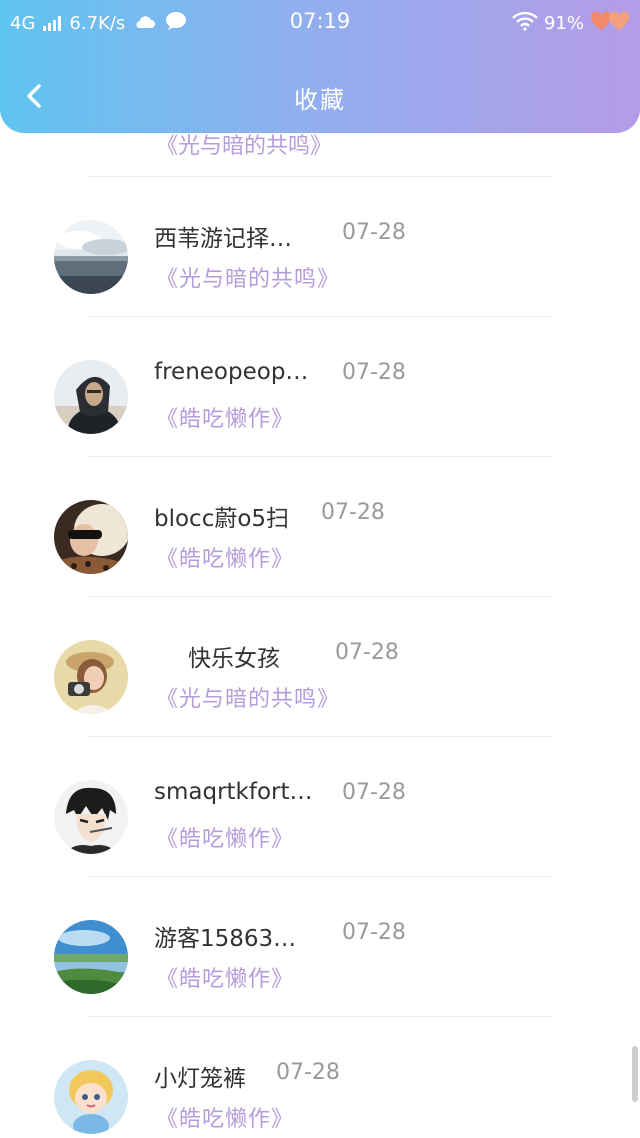 The width and height of the screenshot is (640, 1138). I want to click on list-item: 游客15863… 07-28 《皓吃懒作》, so click(320, 947).